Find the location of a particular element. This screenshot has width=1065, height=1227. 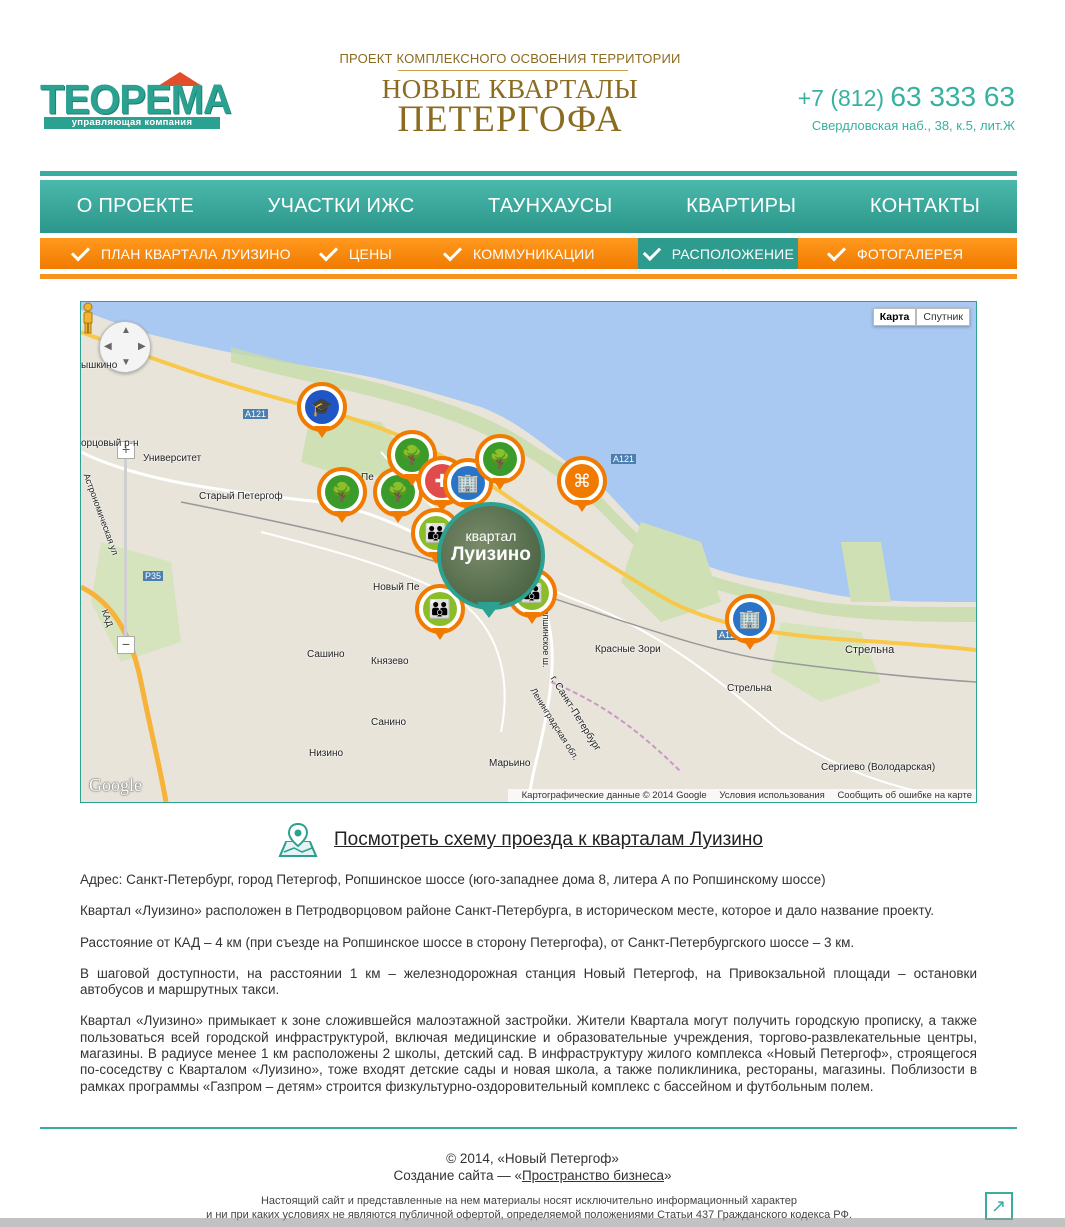

luizino-marker-label-2: Луизино is located at coordinates (491, 554).